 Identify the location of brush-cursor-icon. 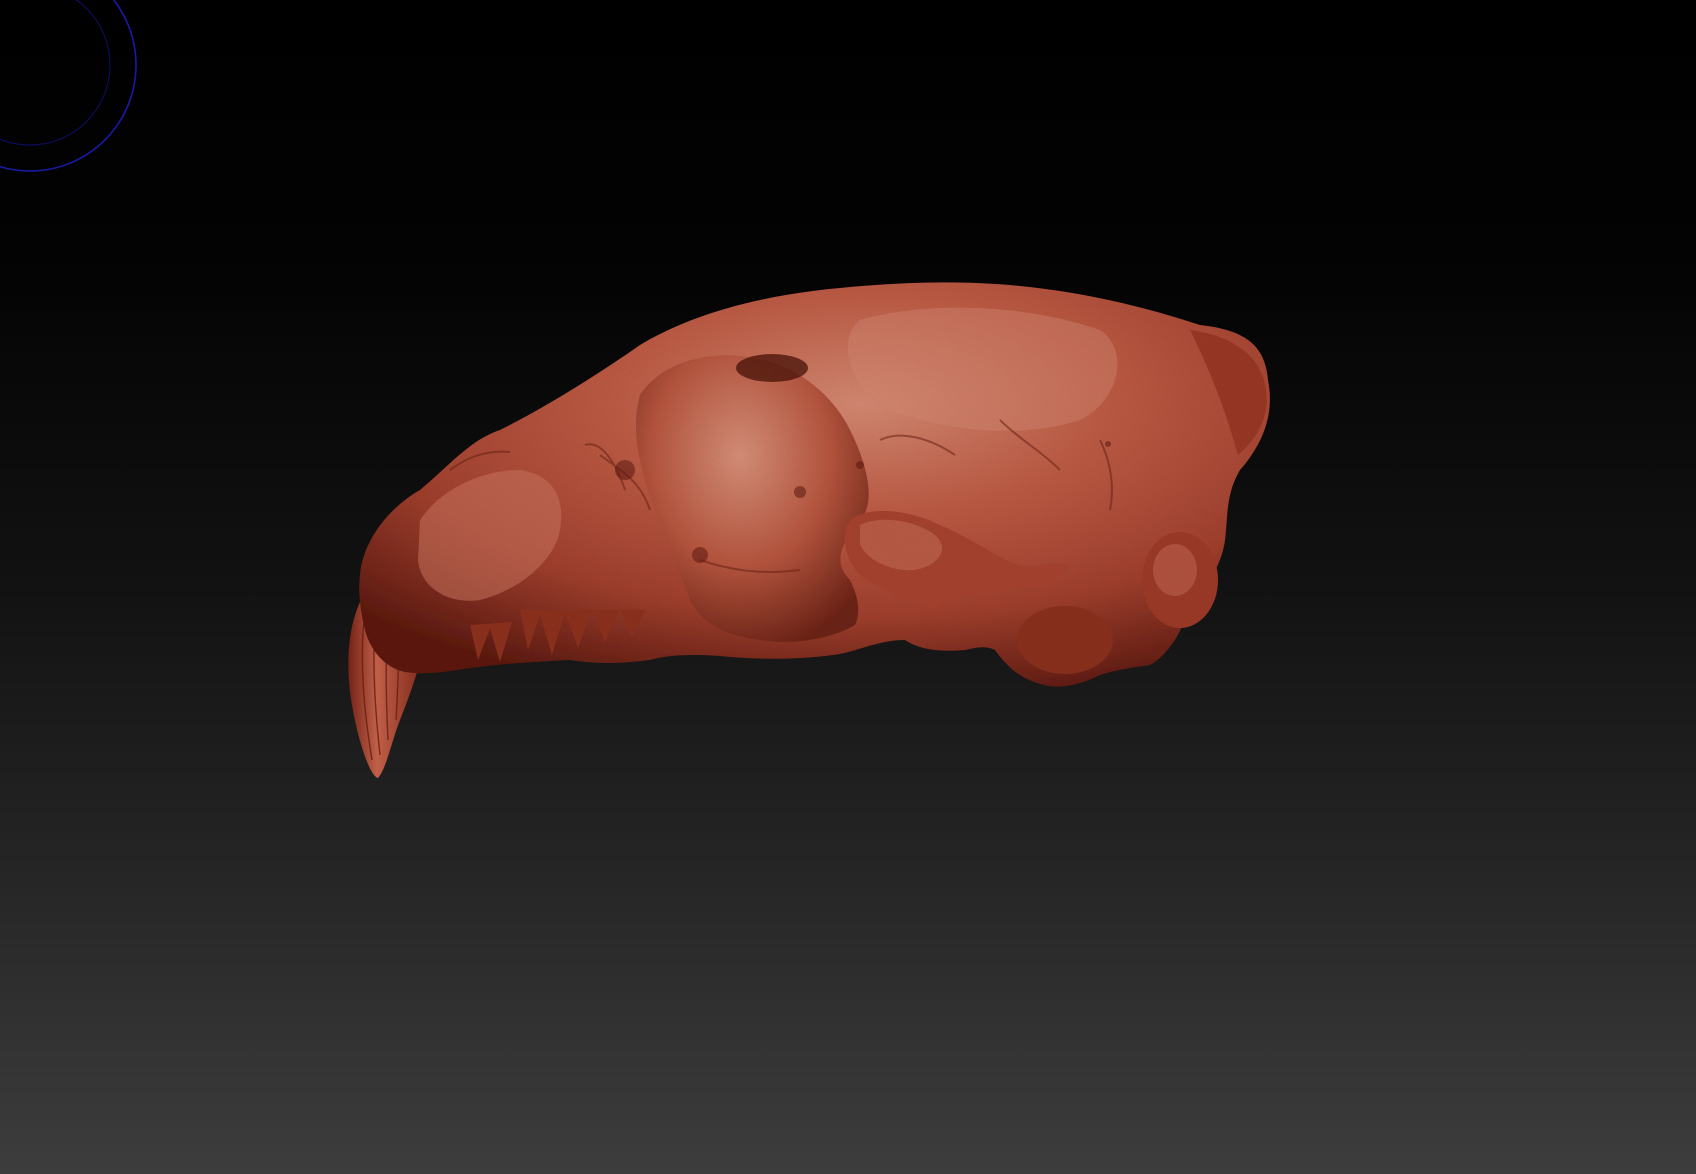
(68, 86).